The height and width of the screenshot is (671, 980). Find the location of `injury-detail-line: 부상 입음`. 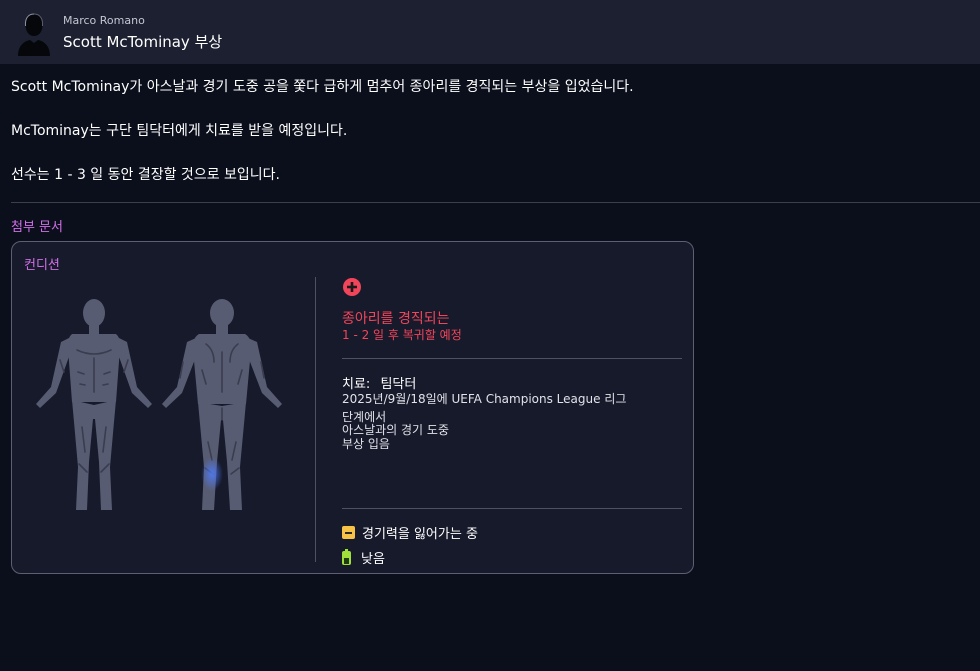

injury-detail-line: 부상 입음 is located at coordinates (366, 443).